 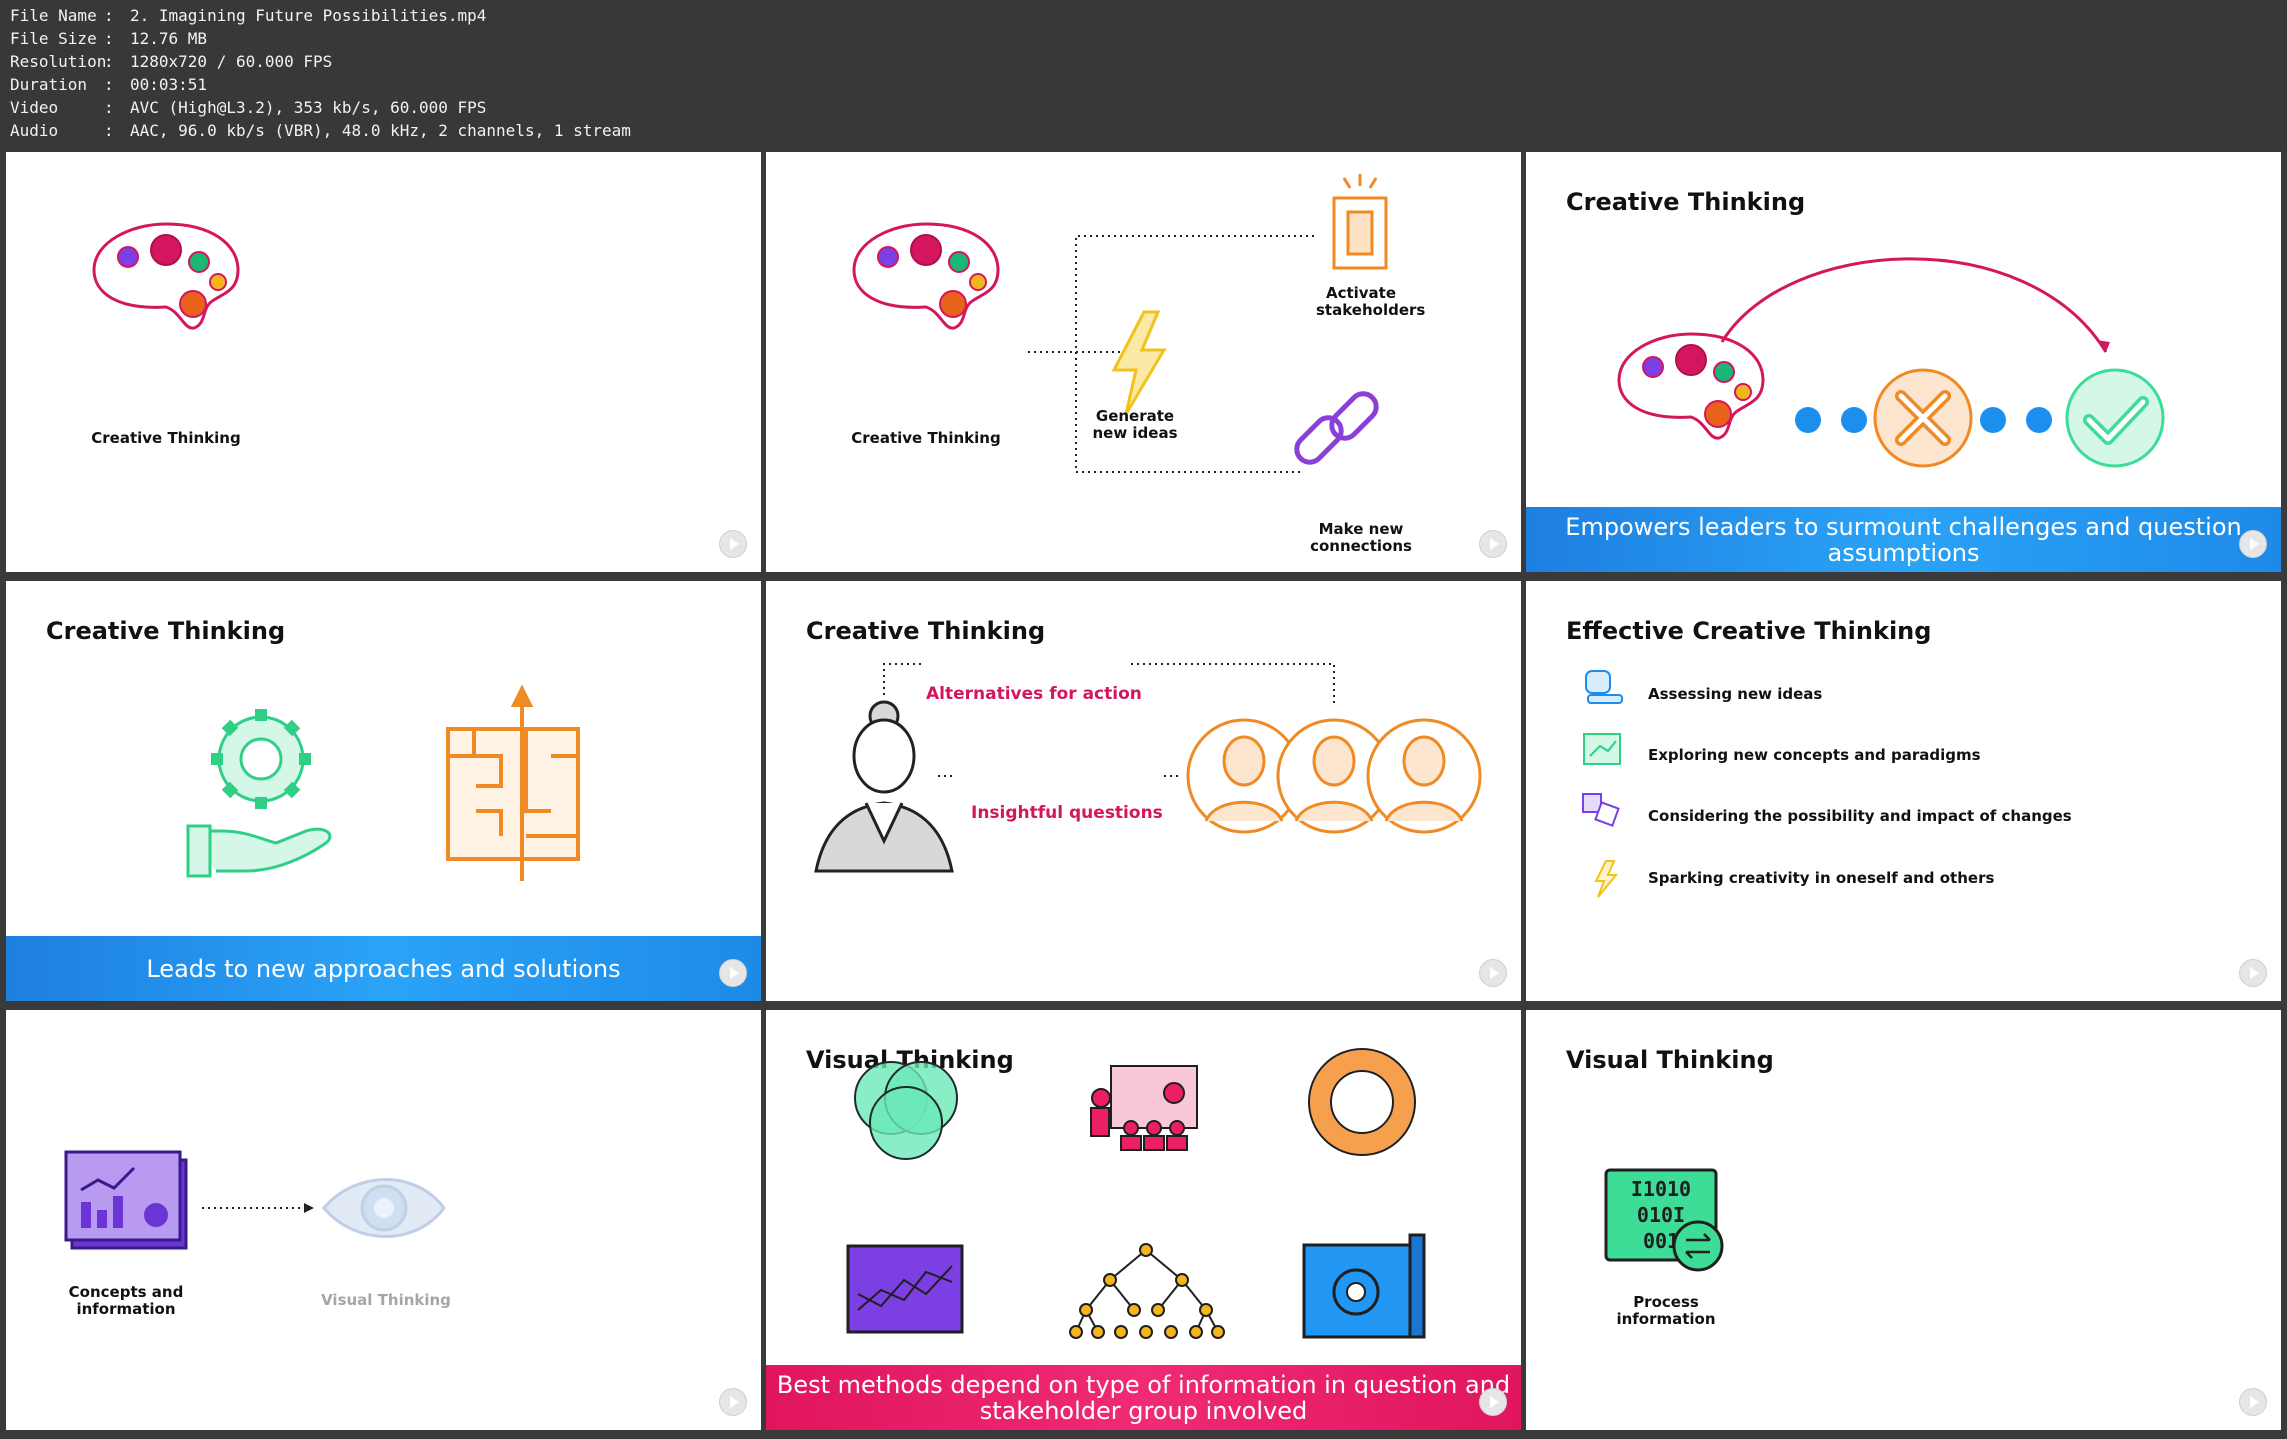 What do you see at coordinates (1371, 301) in the screenshot?
I see `activate-label: Activate stakeholders` at bounding box center [1371, 301].